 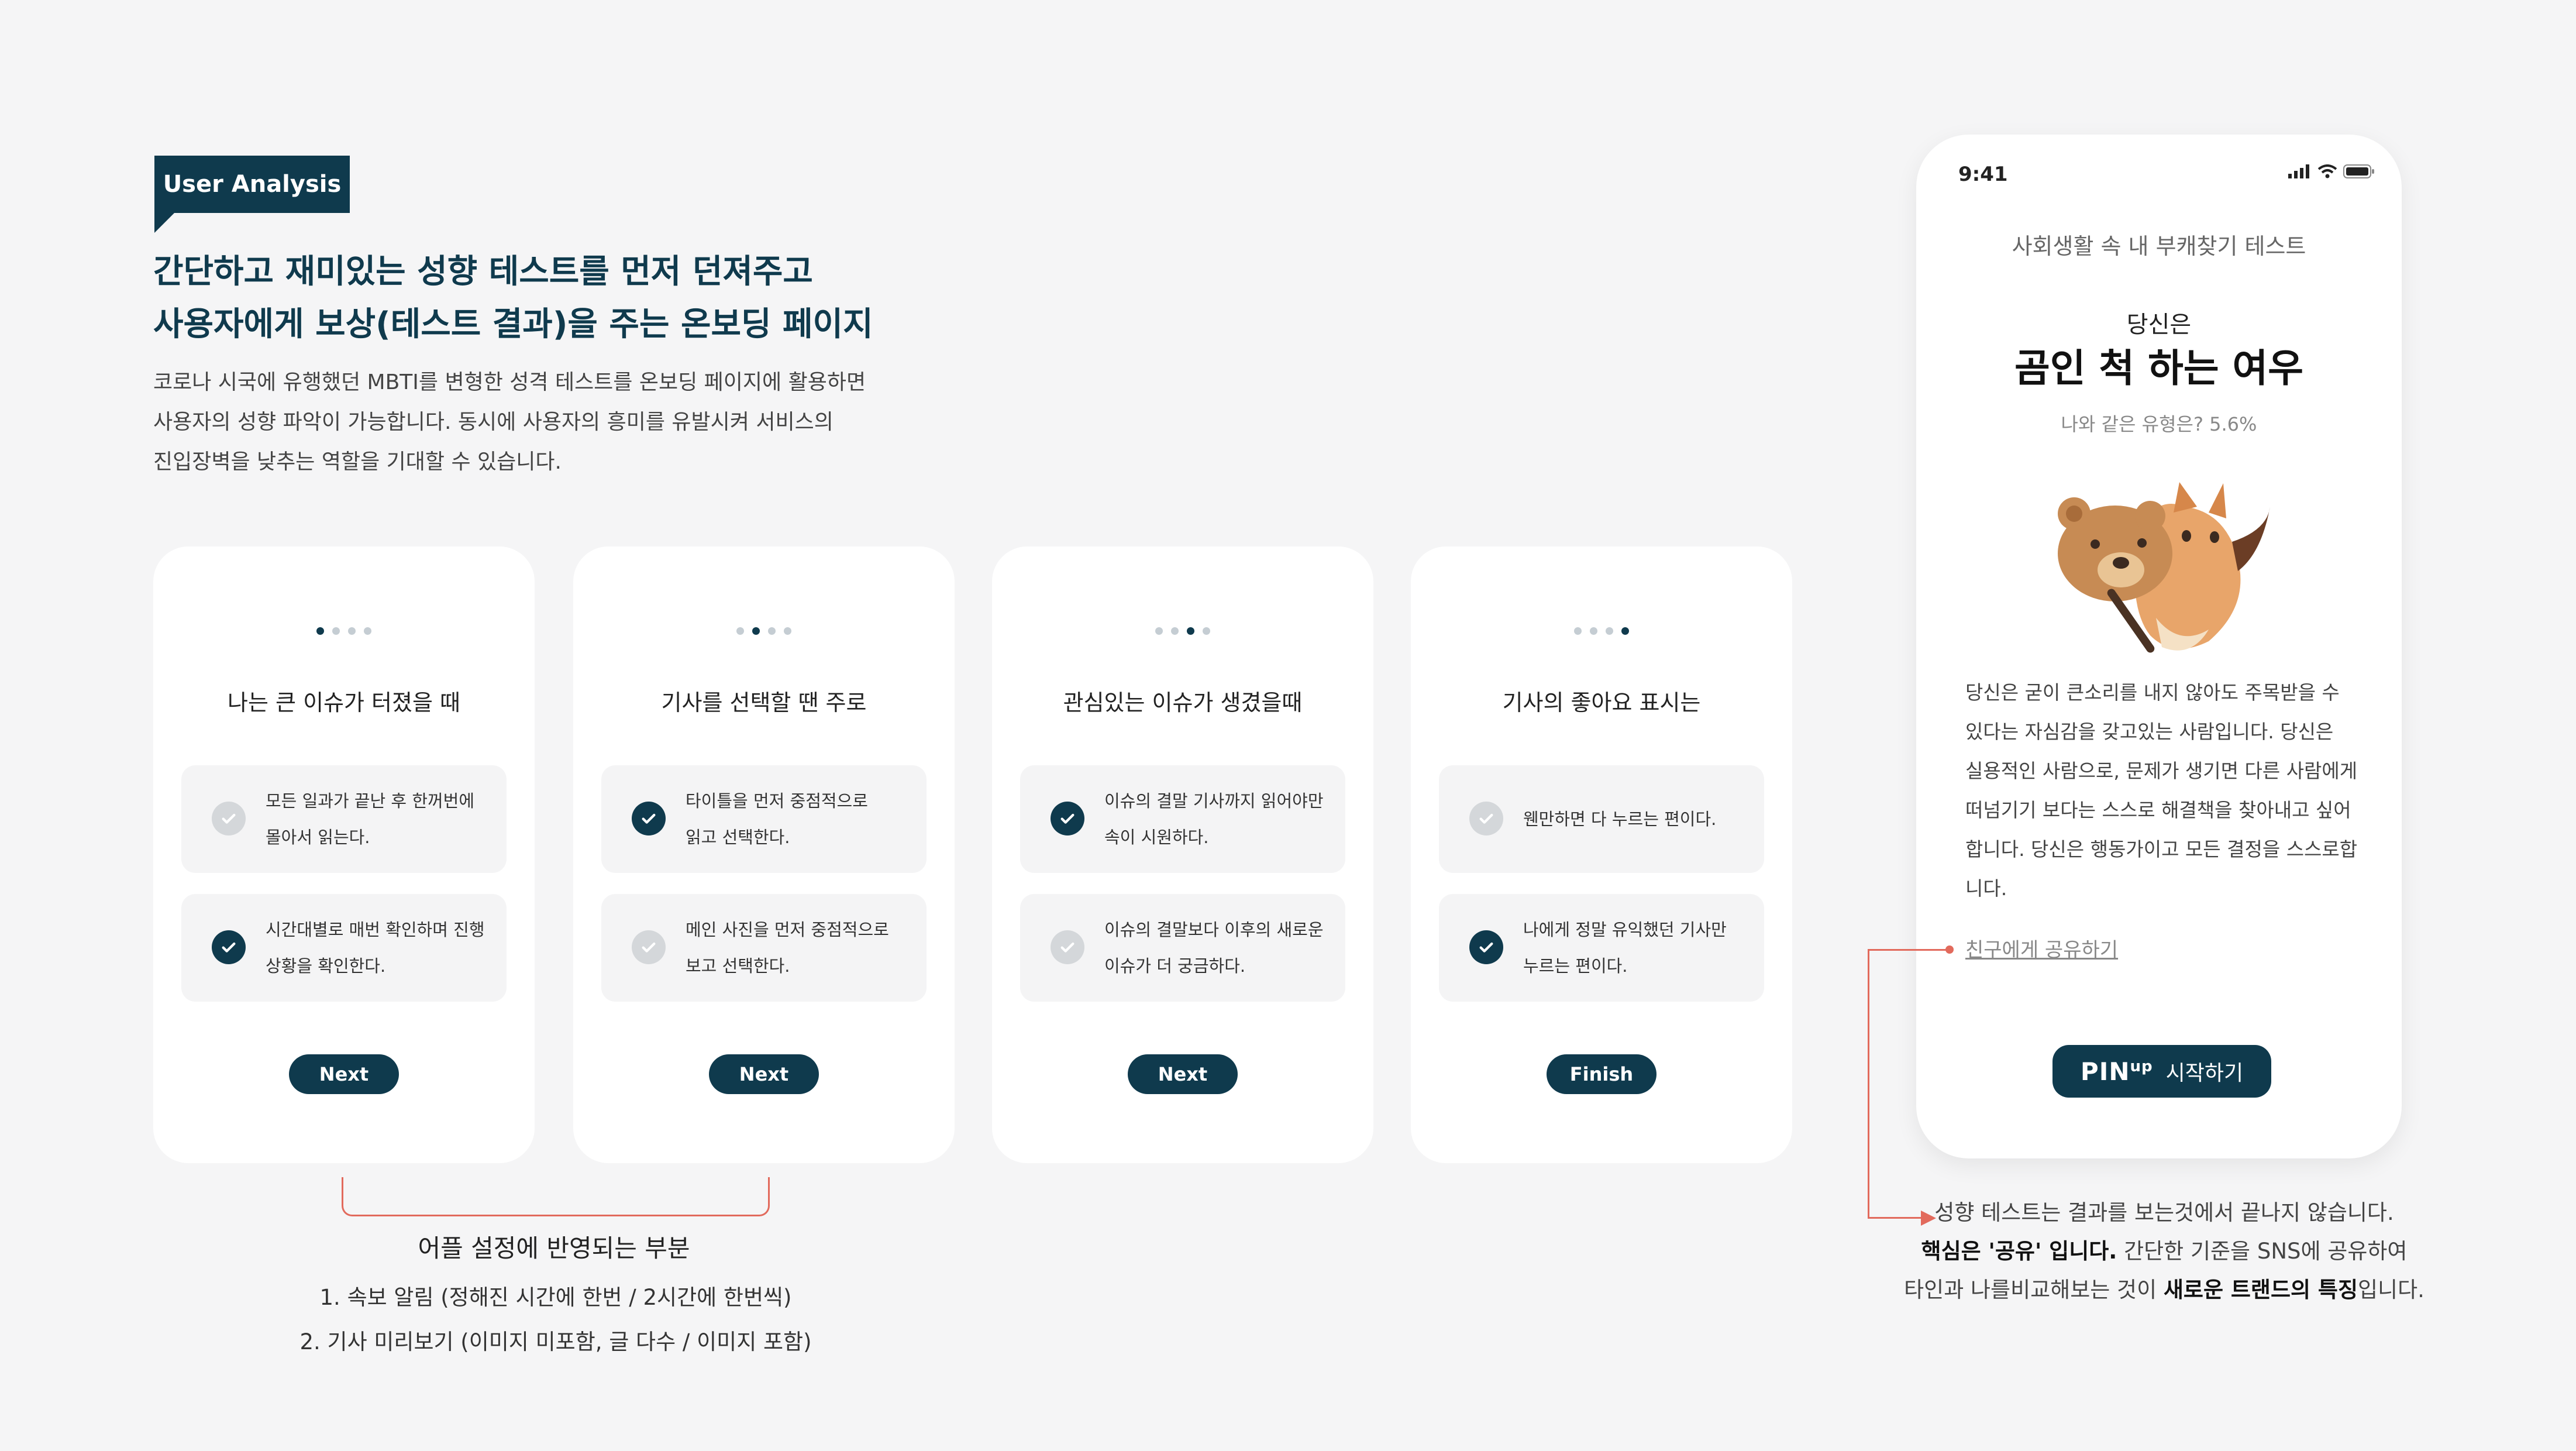 I want to click on result-description-line: 실용적인 사람으로, 문제가 생기면 다른 사람에게, so click(x=2161, y=770).